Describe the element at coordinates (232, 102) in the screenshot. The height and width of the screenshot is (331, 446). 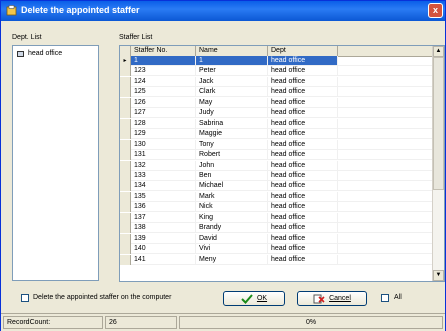
I see `cell-name: May` at that location.